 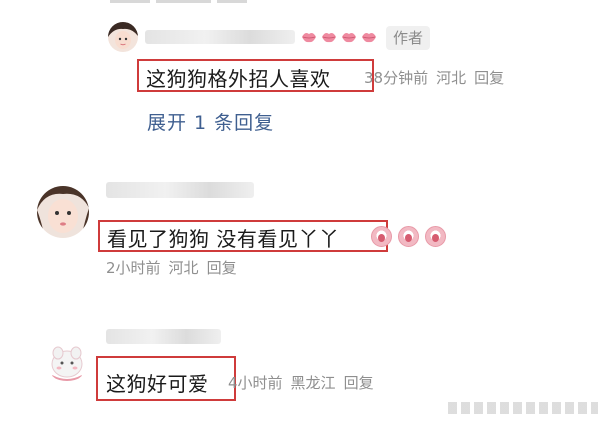 What do you see at coordinates (313, 383) in the screenshot?
I see `comment-location: 黑龙江` at bounding box center [313, 383].